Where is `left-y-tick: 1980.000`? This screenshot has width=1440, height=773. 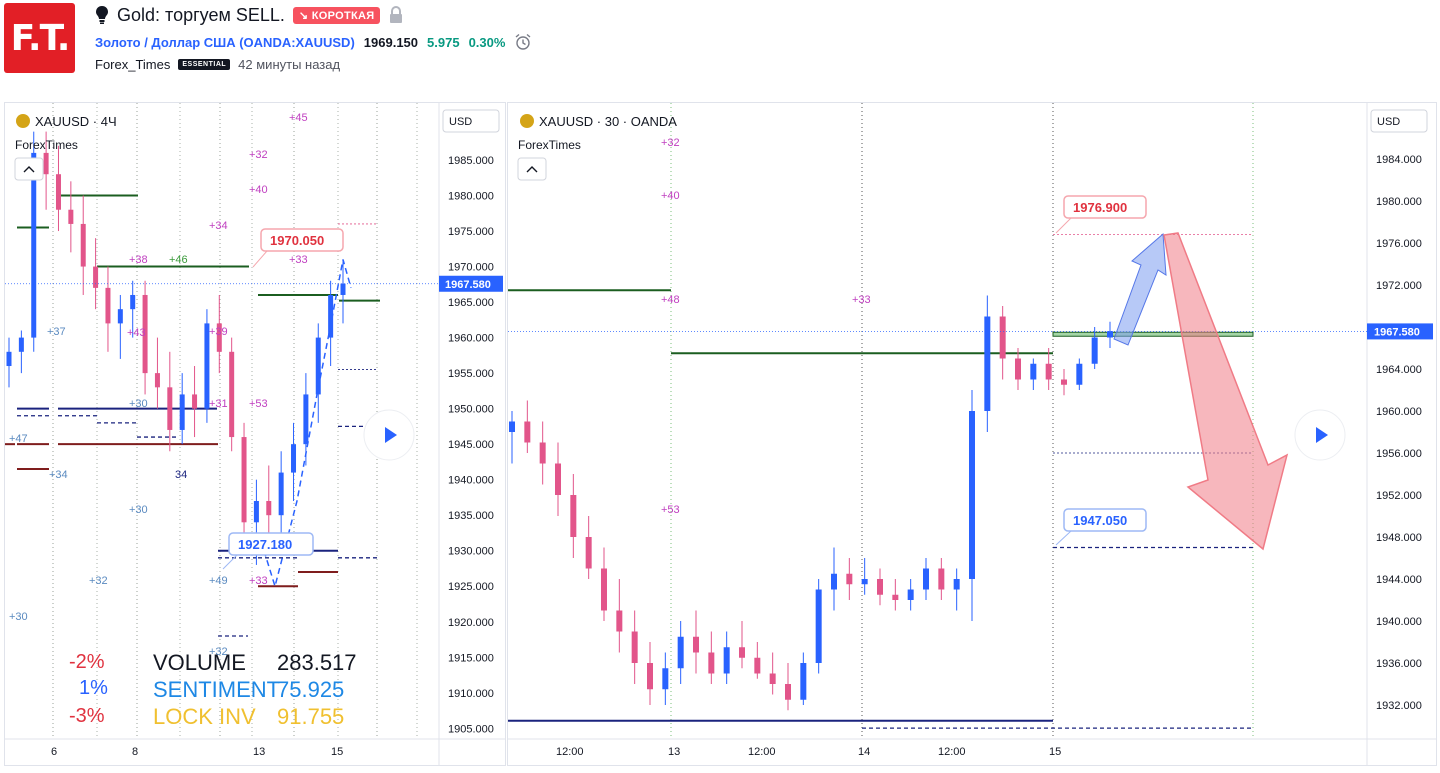
left-y-tick: 1980.000 is located at coordinates (471, 197).